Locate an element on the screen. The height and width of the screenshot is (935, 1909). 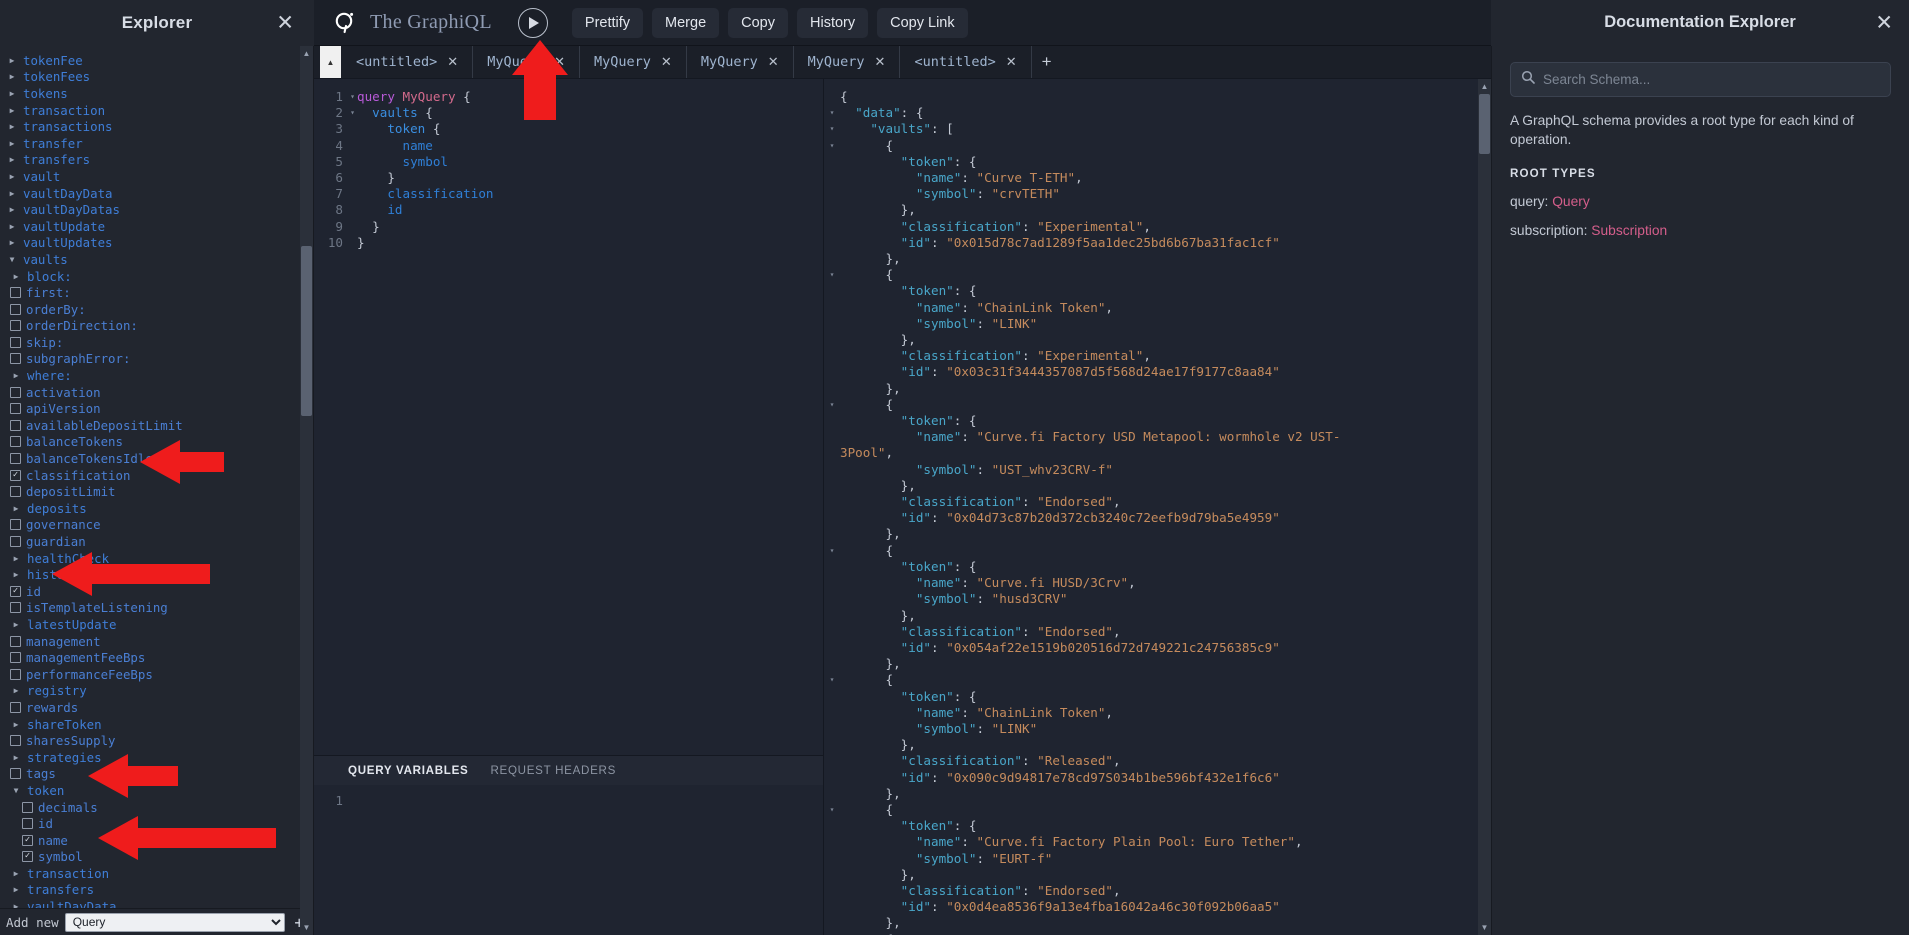
tab-0: <untitled> ✕ is located at coordinates (408, 62).